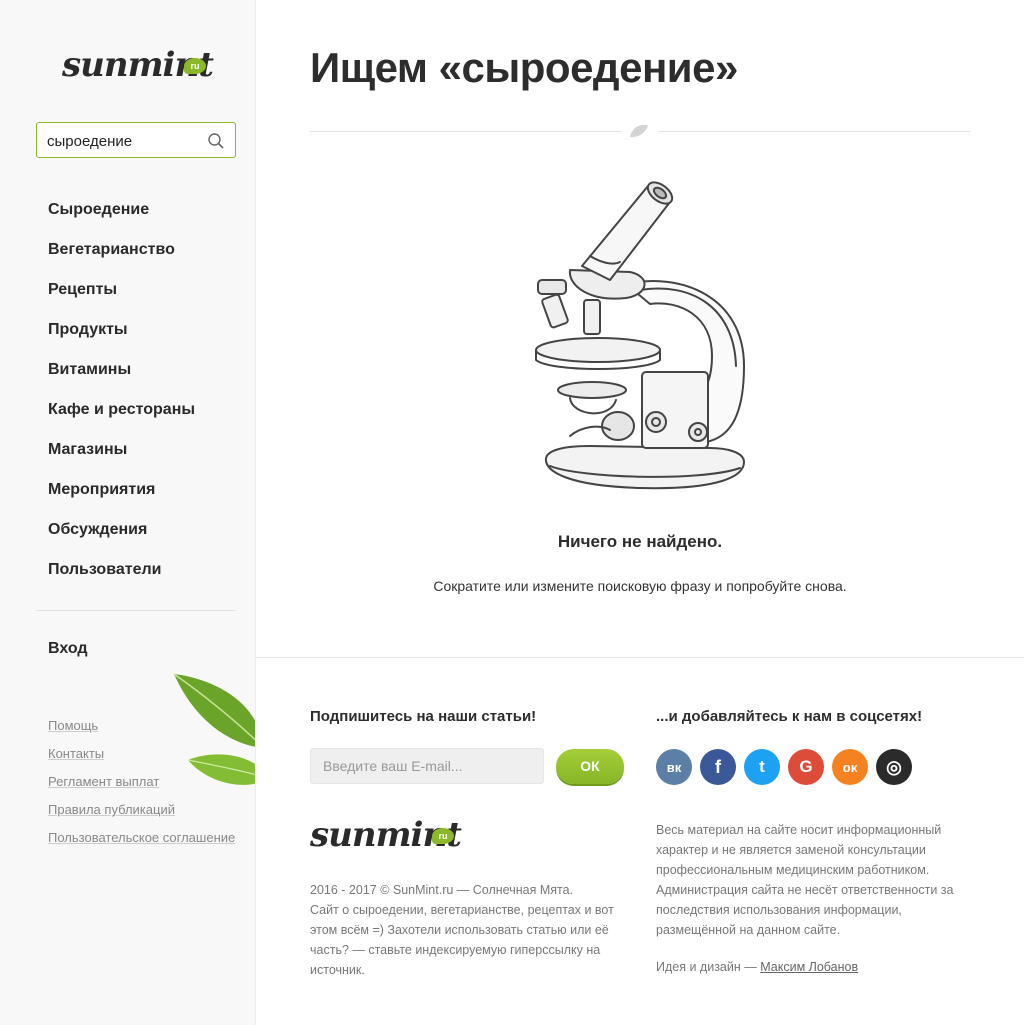  What do you see at coordinates (590, 766) in the screenshot?
I see `subscribe-ok-button: ОК` at bounding box center [590, 766].